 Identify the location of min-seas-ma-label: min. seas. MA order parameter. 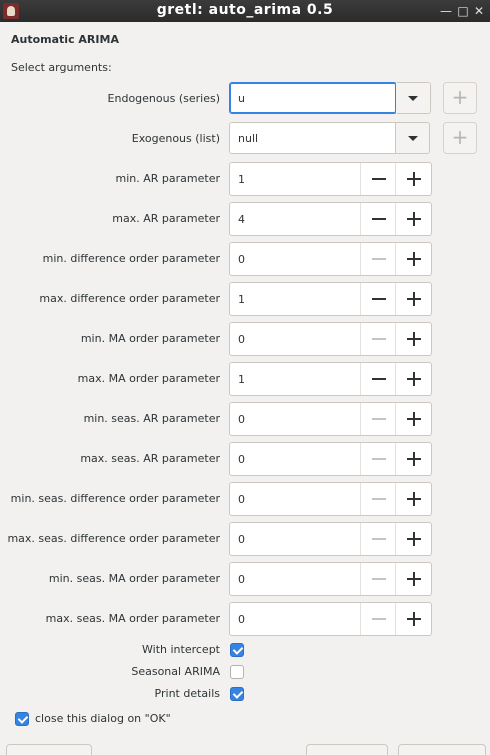
(134, 578).